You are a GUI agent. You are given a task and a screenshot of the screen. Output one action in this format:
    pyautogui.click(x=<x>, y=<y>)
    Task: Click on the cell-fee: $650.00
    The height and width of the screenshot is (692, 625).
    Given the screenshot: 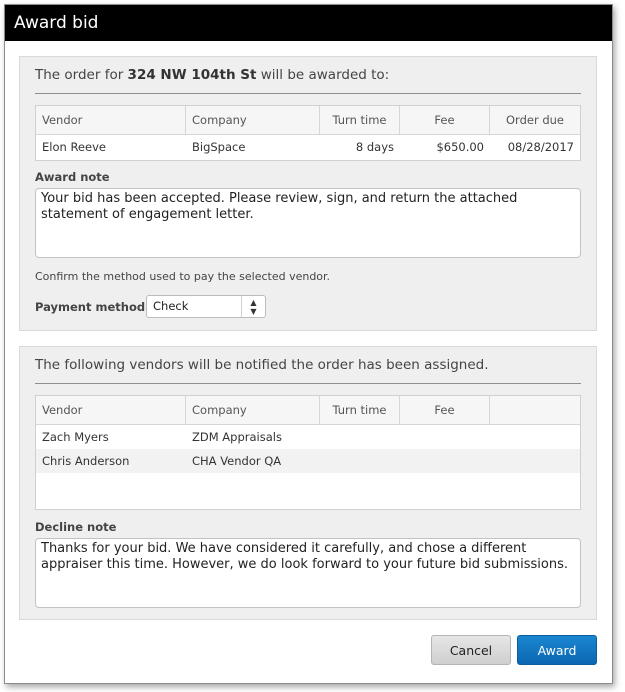 What is the action you would take?
    pyautogui.click(x=460, y=147)
    